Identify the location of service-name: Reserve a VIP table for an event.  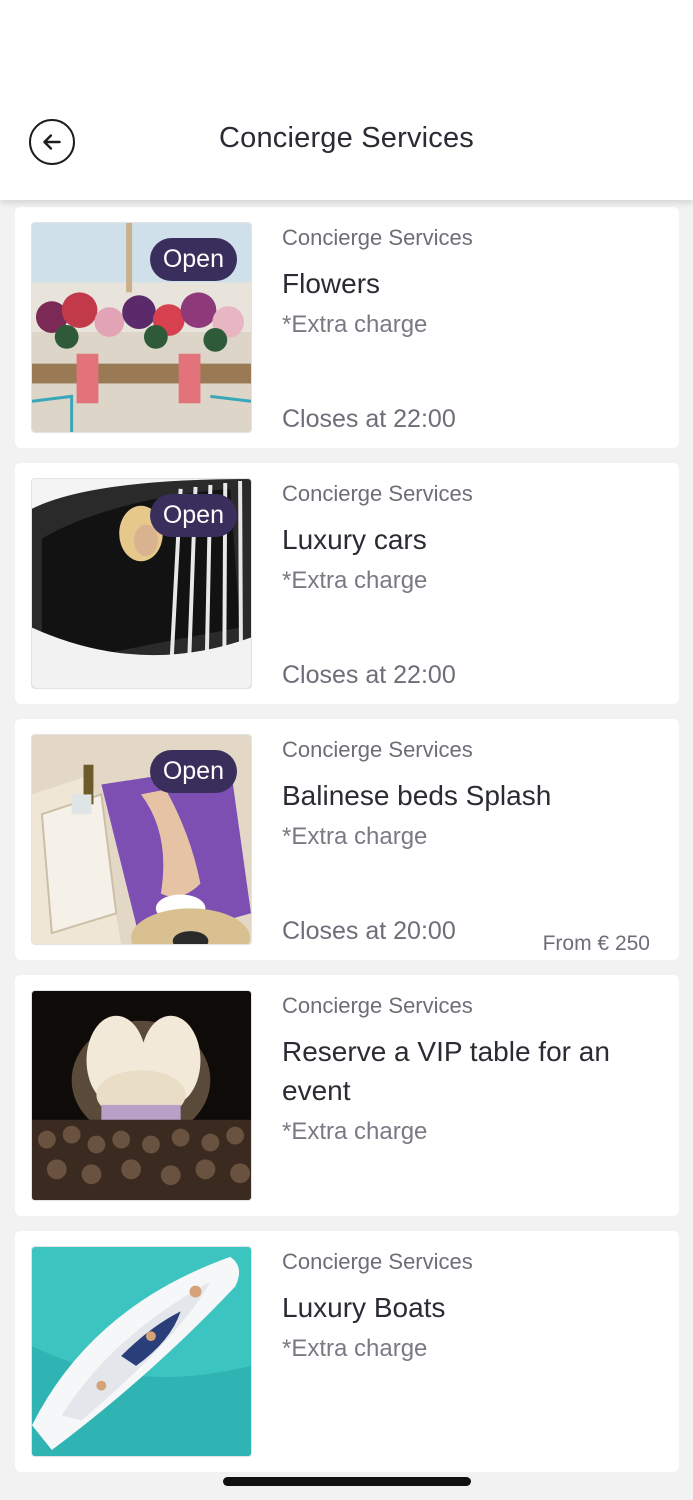
(446, 1071).